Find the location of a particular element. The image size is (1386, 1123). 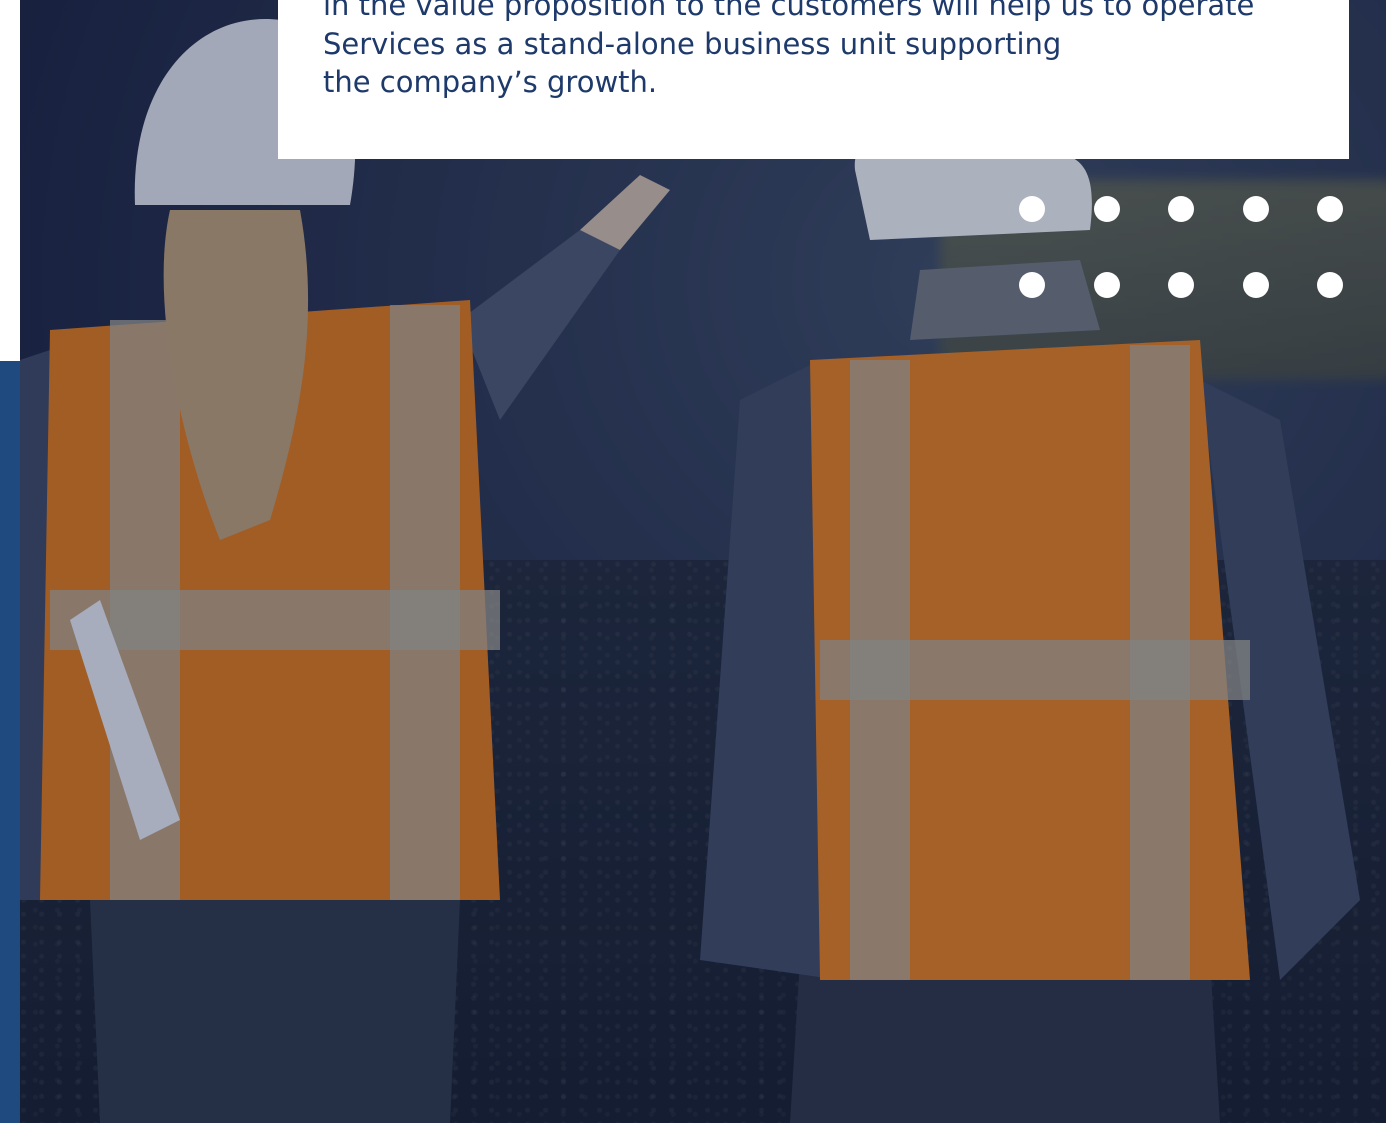

left-worker-pointing-arm is located at coordinates (540, 325).